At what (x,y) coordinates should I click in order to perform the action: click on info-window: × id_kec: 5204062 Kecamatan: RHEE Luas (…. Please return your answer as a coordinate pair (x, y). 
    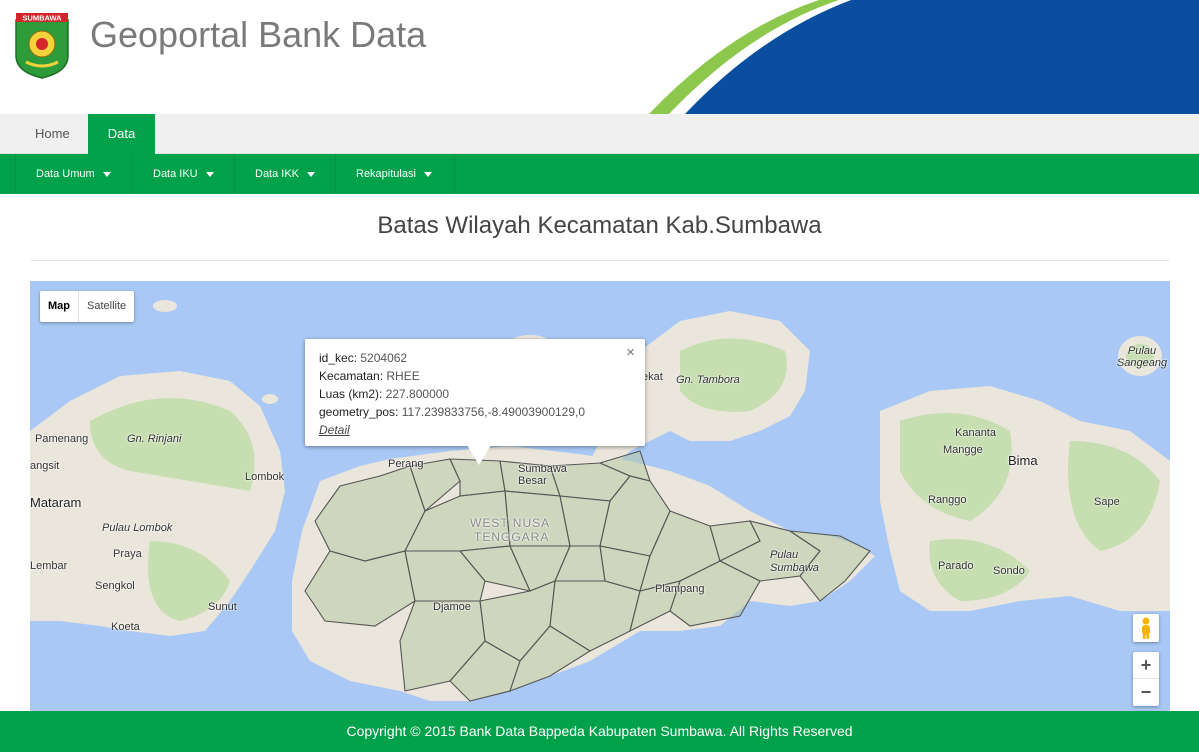
    Looking at the image, I should click on (475, 392).